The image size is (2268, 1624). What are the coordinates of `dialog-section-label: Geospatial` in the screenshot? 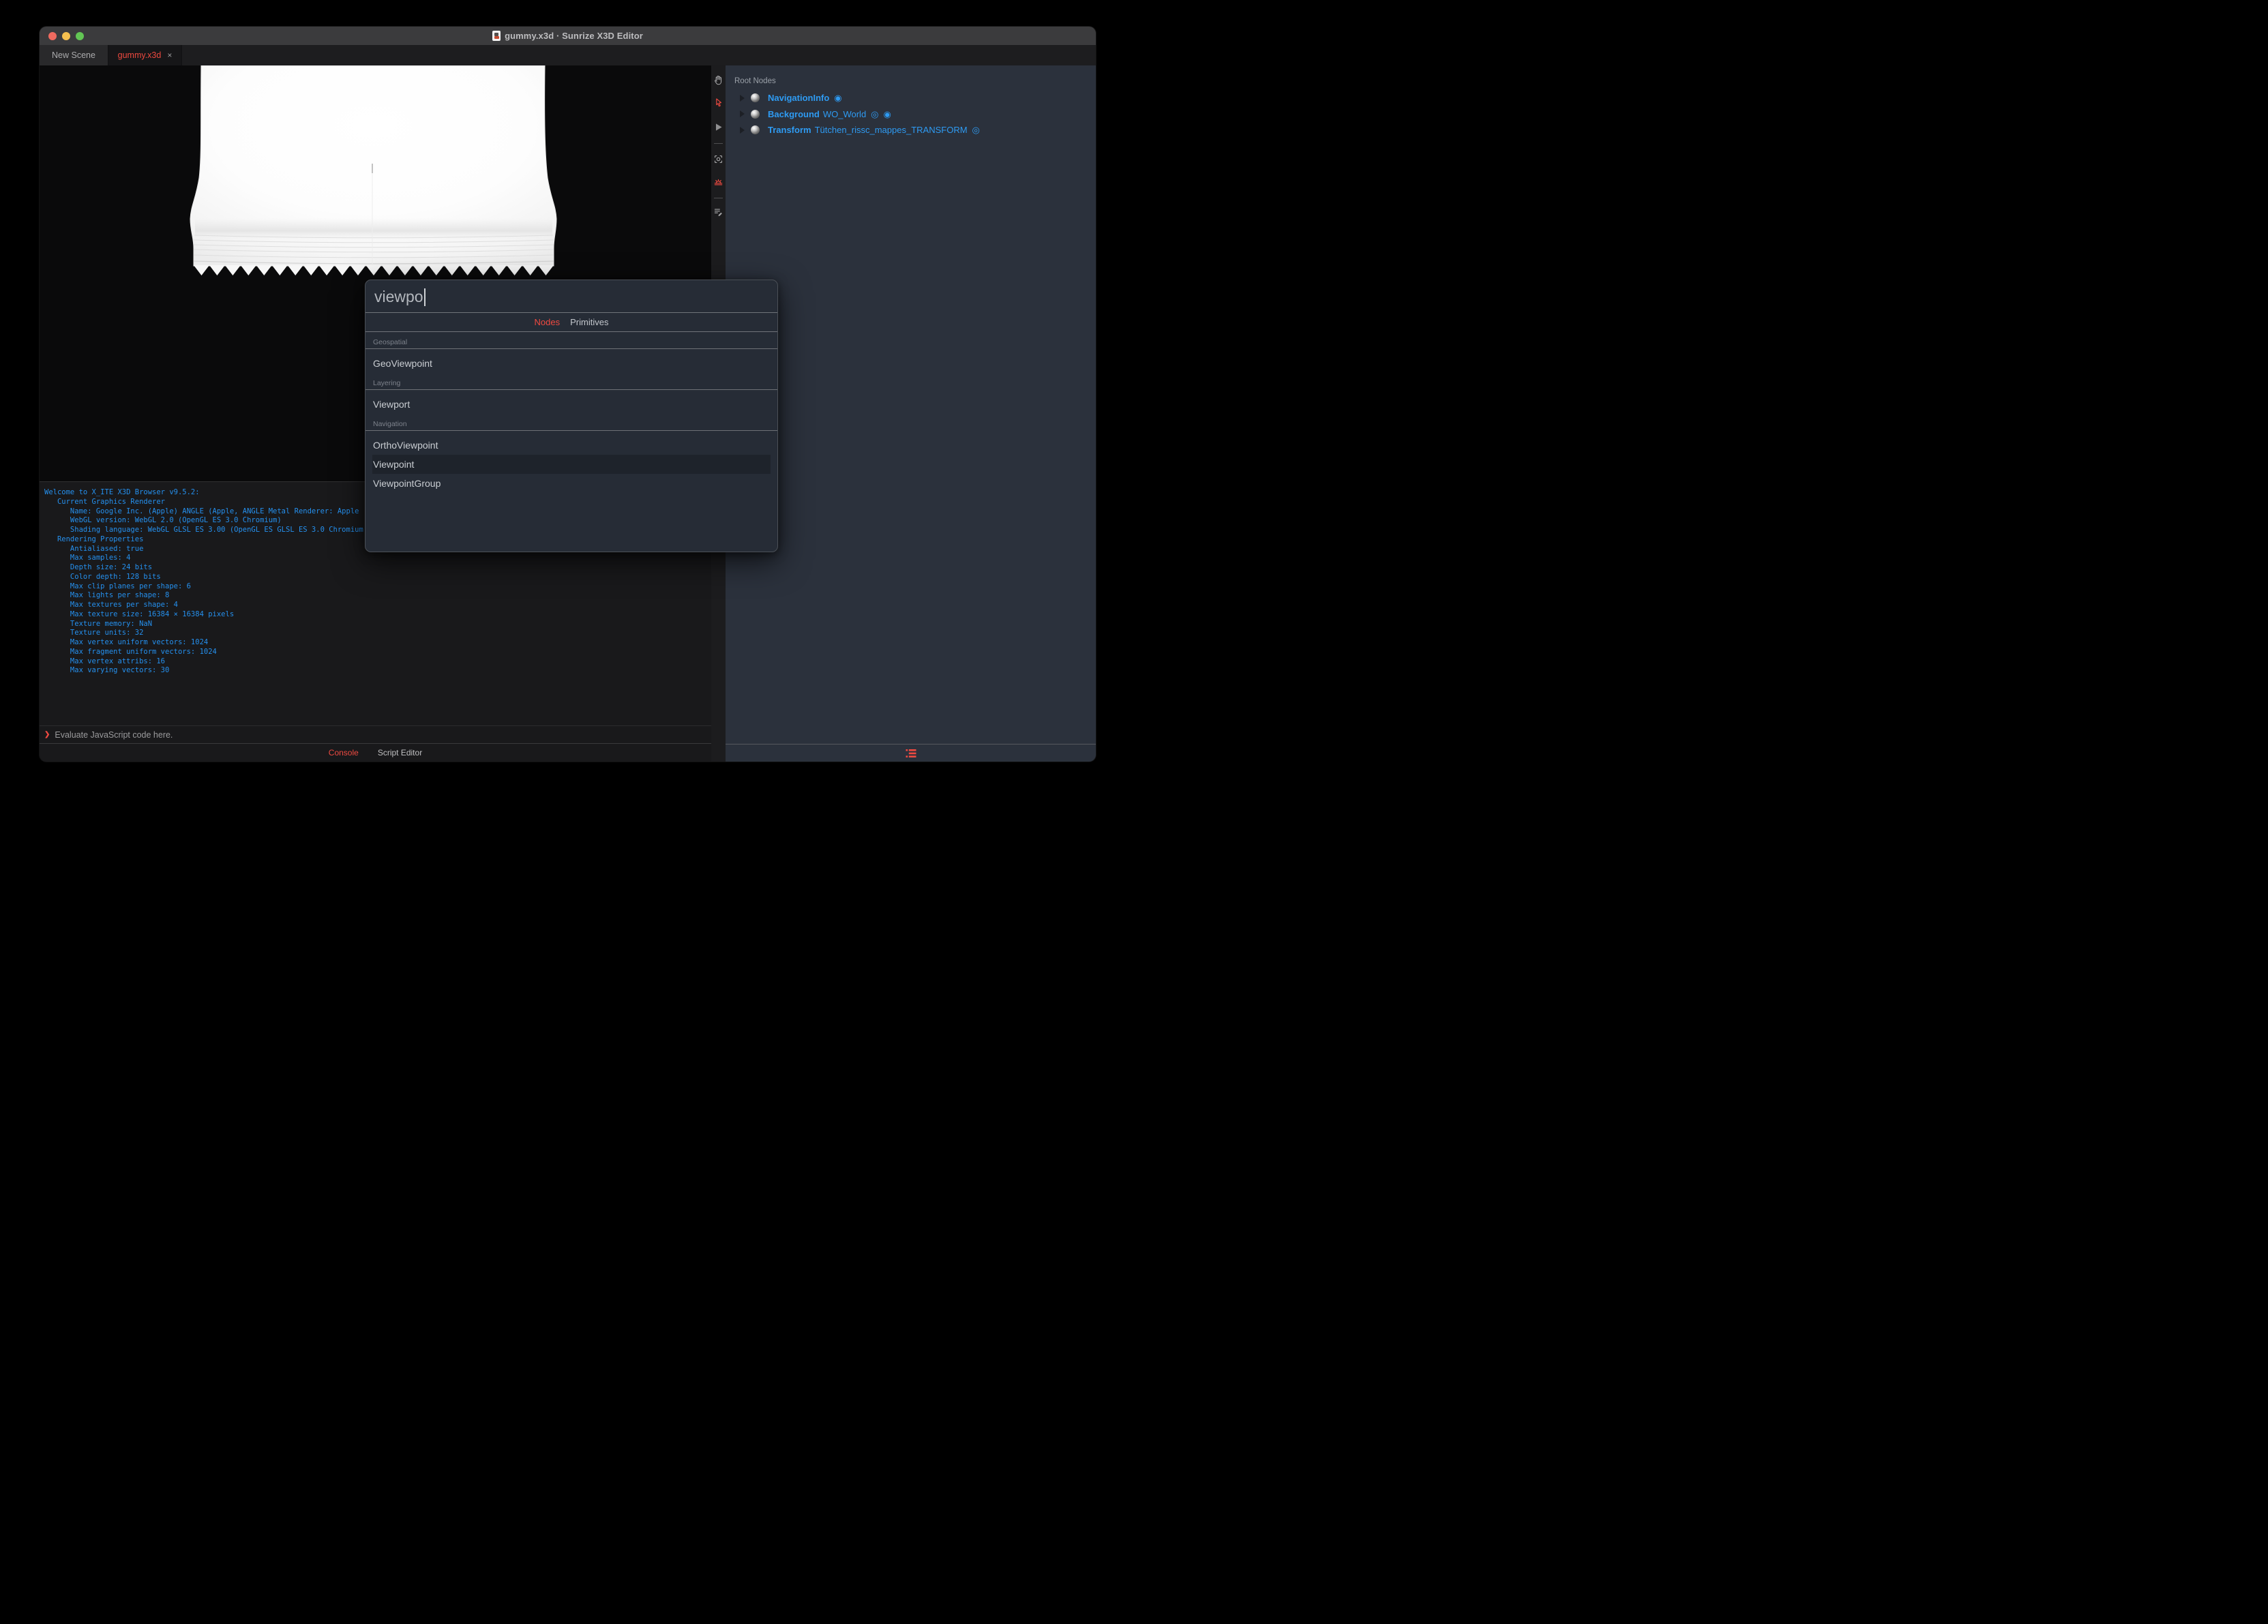 It's located at (571, 343).